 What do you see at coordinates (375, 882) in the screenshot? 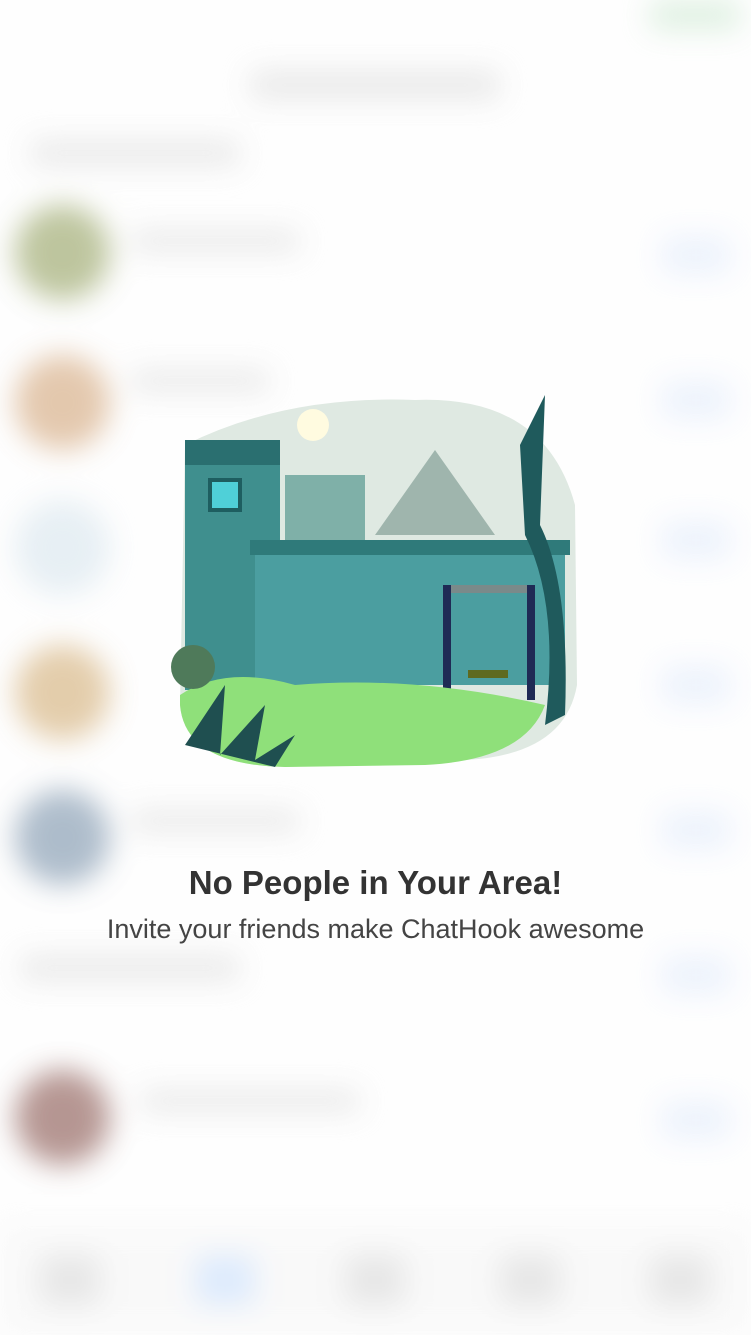
I see `empty-state-title: No People in Your Area!` at bounding box center [375, 882].